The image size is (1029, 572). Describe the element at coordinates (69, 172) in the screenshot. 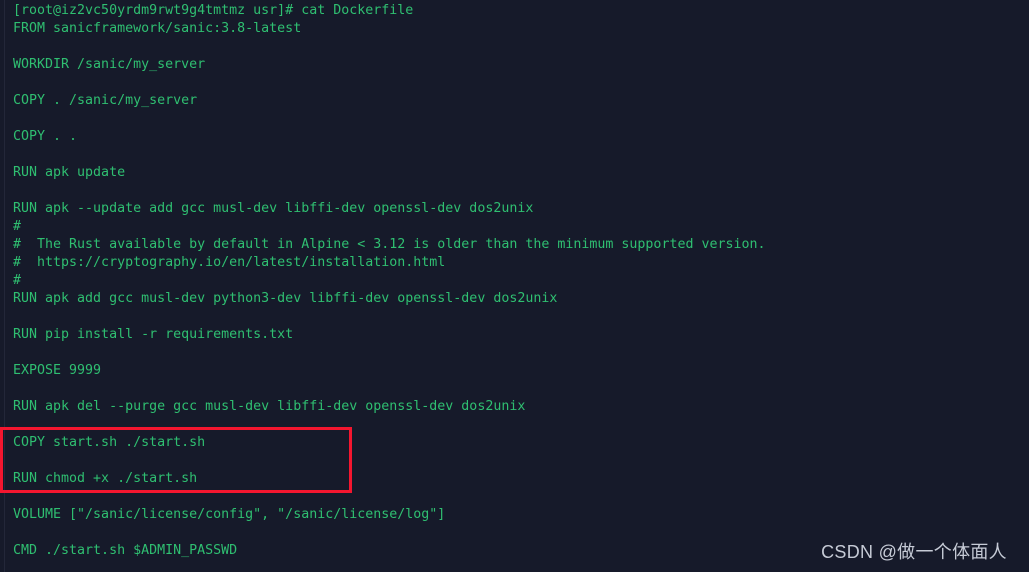

I see `terminal-line: RUN apk update` at that location.